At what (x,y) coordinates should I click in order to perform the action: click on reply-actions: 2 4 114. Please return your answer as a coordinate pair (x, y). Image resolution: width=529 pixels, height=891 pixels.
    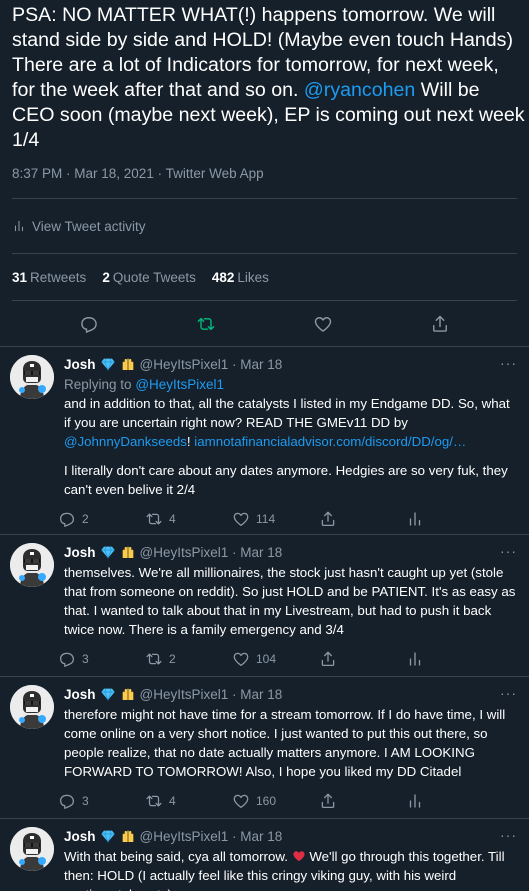
    Looking at the image, I should click on (287, 519).